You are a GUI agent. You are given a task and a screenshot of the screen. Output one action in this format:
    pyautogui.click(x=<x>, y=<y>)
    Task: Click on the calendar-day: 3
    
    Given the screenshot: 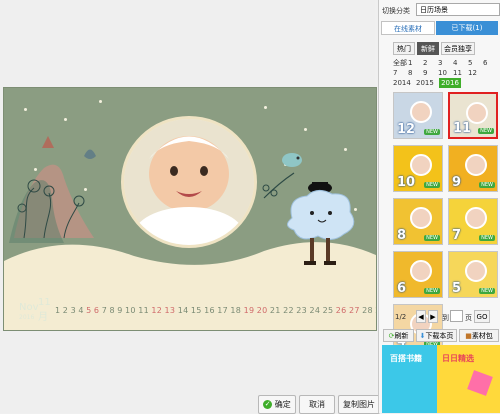 What is the action you would take?
    pyautogui.click(x=73, y=310)
    